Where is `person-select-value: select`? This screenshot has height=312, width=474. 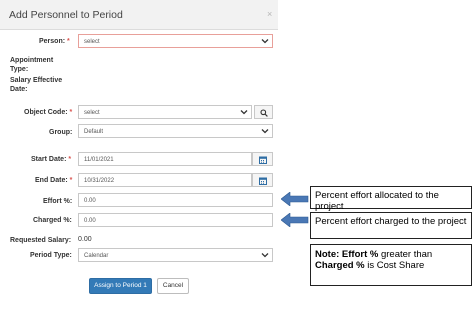 person-select-value: select is located at coordinates (92, 41).